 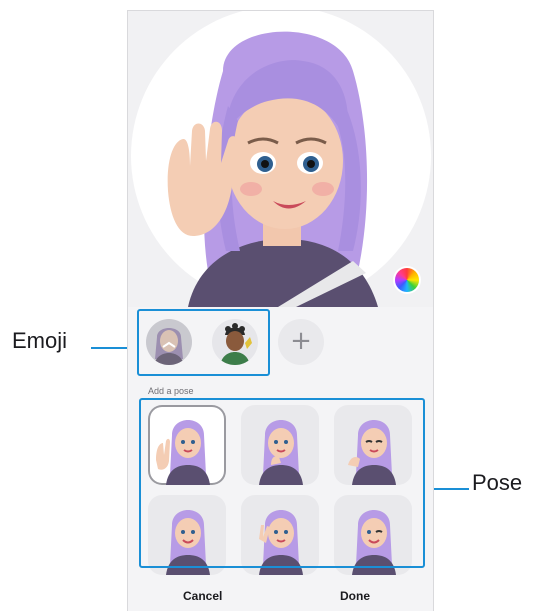 I want to click on plus-icon: +, so click(x=301, y=341).